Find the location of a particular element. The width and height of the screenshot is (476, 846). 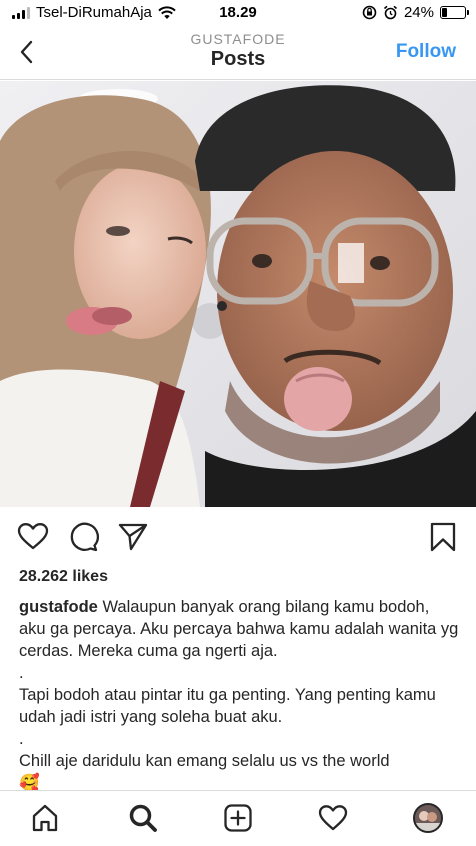

avatar is located at coordinates (428, 818).